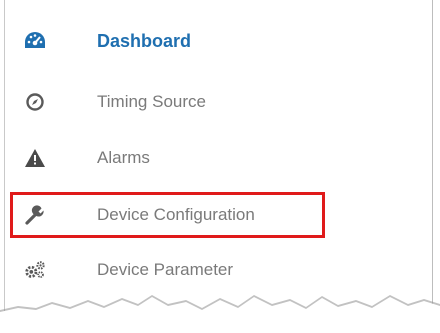 The image size is (440, 333). What do you see at coordinates (151, 101) in the screenshot?
I see `sidebar-item-label: Timing Source` at bounding box center [151, 101].